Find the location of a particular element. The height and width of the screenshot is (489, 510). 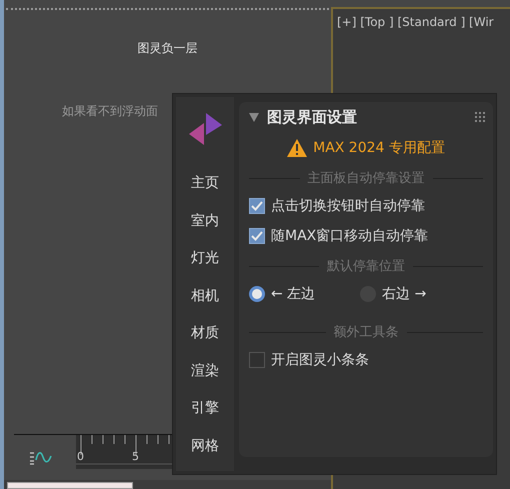

frame-number: 5 is located at coordinates (135, 456).